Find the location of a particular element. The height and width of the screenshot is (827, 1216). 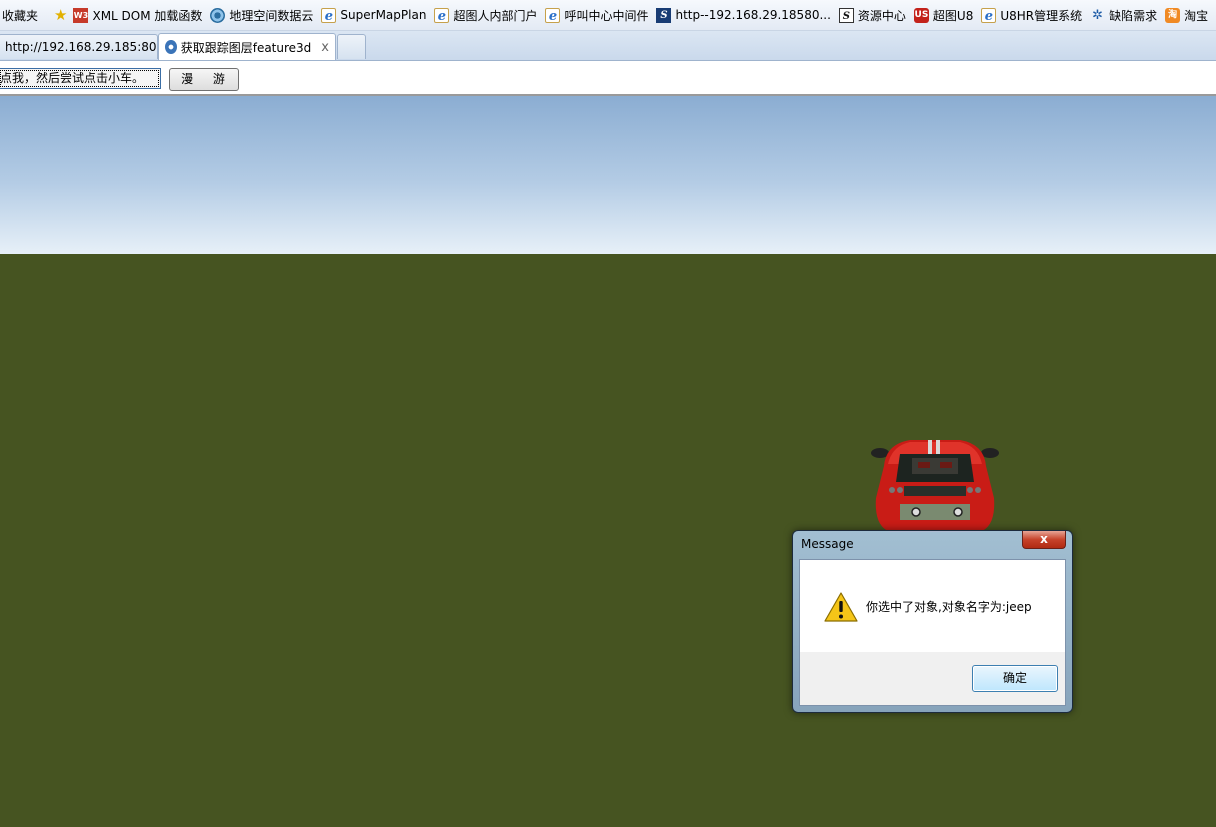

message-dialog: Message x 你选中了对象,对象名字为:jeep 确定 is located at coordinates (932, 621).